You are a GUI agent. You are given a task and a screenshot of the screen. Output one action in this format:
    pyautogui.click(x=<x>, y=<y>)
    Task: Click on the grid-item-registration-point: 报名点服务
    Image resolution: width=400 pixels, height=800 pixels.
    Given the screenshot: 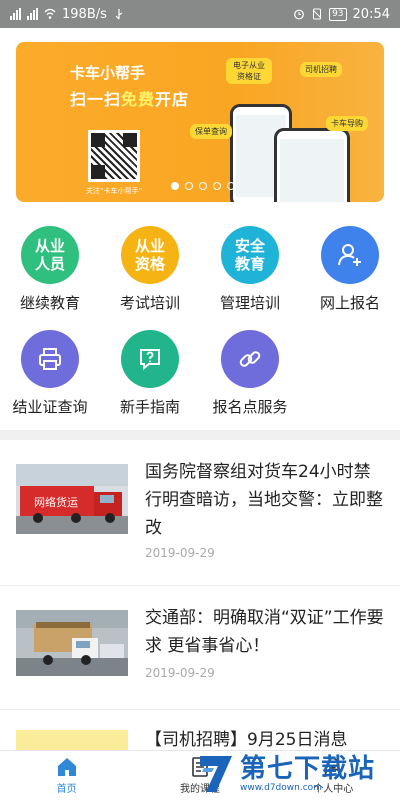 What is the action you would take?
    pyautogui.click(x=250, y=373)
    